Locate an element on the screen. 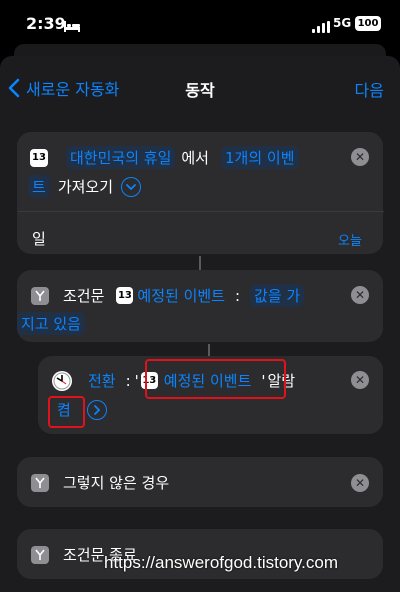 This screenshot has width=400, height=592. if-line-2: 지고 있음 is located at coordinates (51, 323).